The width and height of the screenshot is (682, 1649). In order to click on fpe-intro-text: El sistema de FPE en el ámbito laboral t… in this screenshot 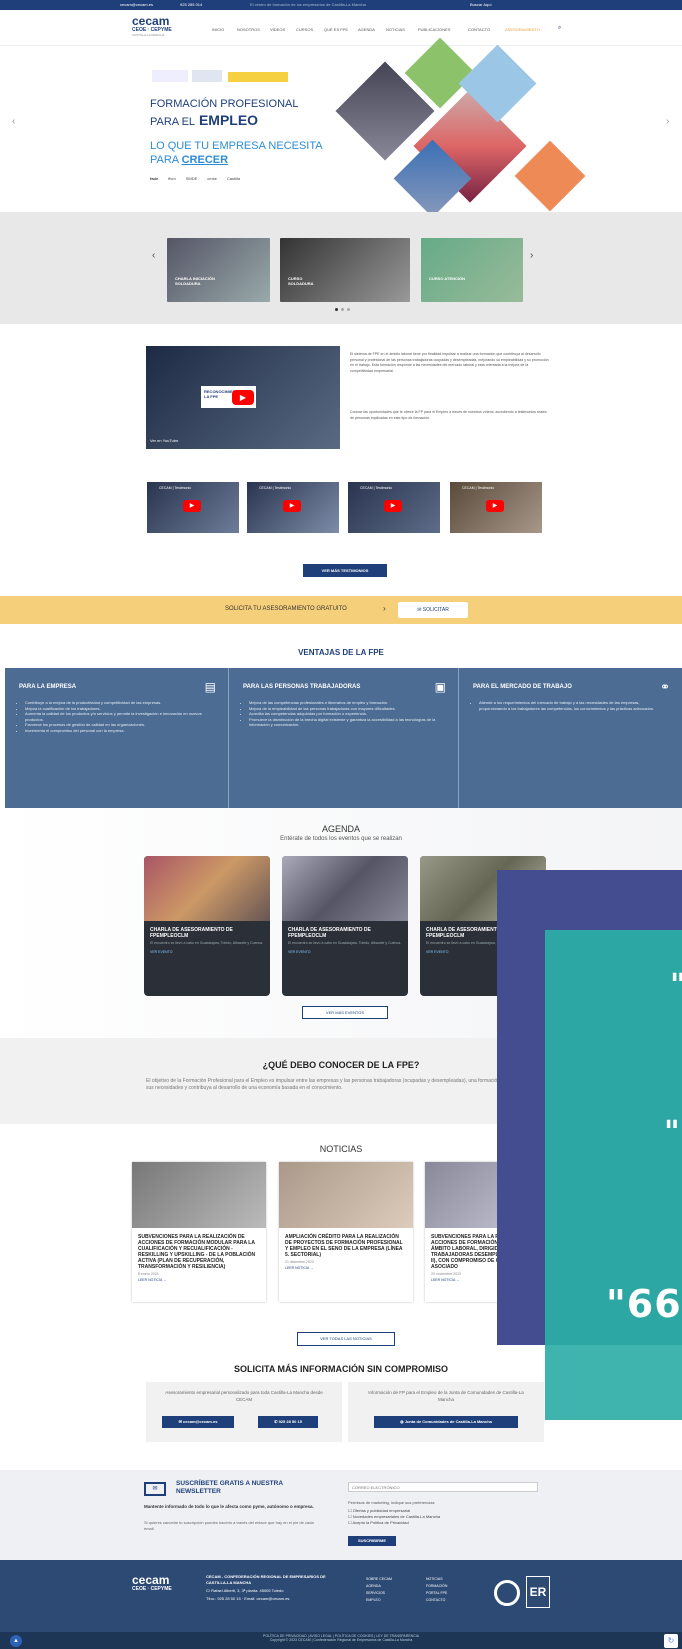, I will do `click(449, 362)`.